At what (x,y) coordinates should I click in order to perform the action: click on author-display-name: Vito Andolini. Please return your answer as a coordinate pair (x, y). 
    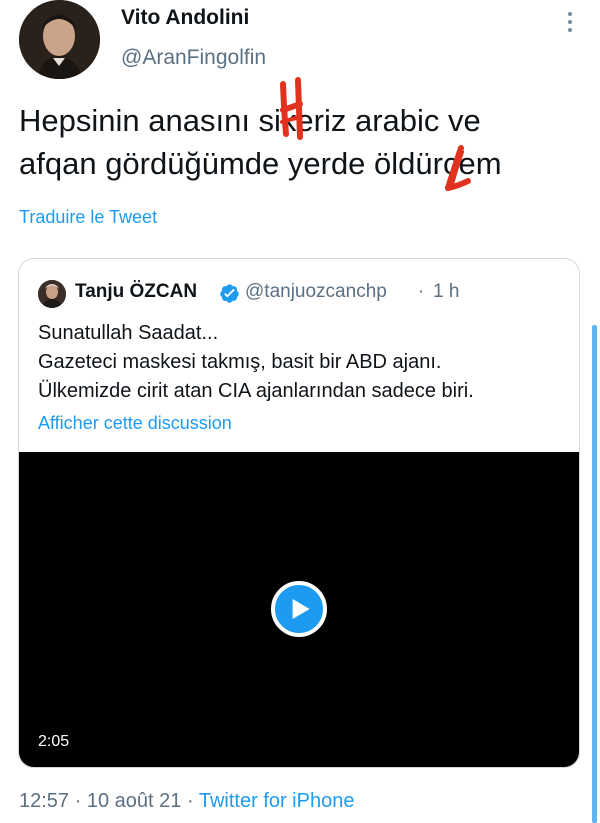
    Looking at the image, I should click on (185, 18).